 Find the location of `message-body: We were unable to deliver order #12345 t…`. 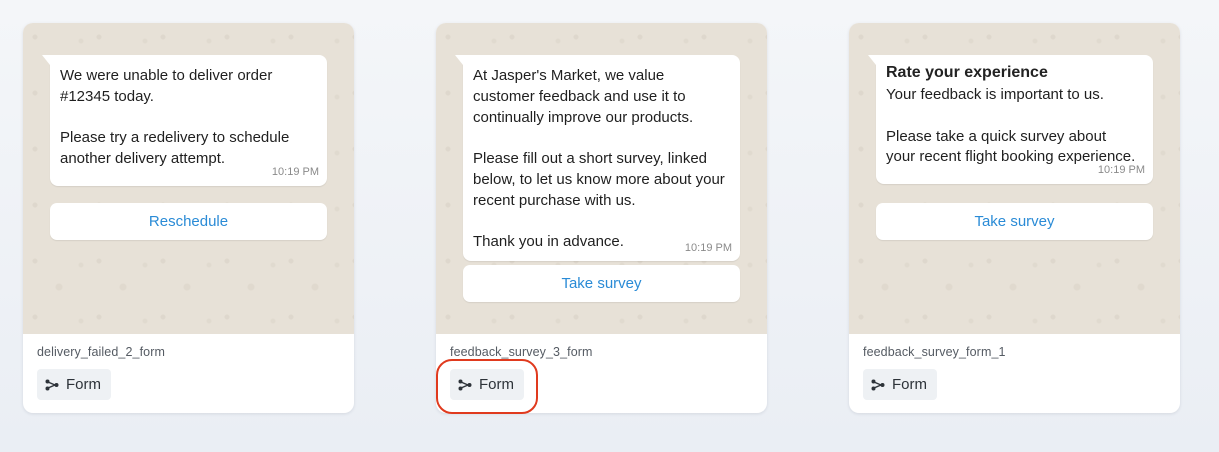

message-body: We were unable to deliver order #12345 t… is located at coordinates (175, 117).